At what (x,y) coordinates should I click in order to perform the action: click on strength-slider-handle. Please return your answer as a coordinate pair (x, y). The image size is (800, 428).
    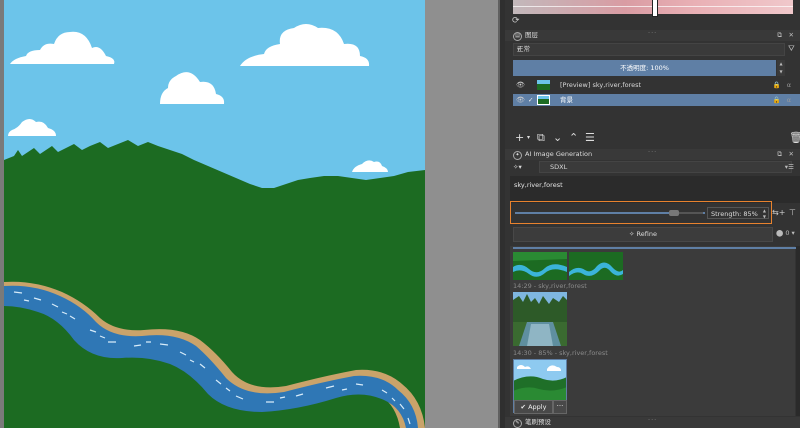
    Looking at the image, I should click on (674, 213).